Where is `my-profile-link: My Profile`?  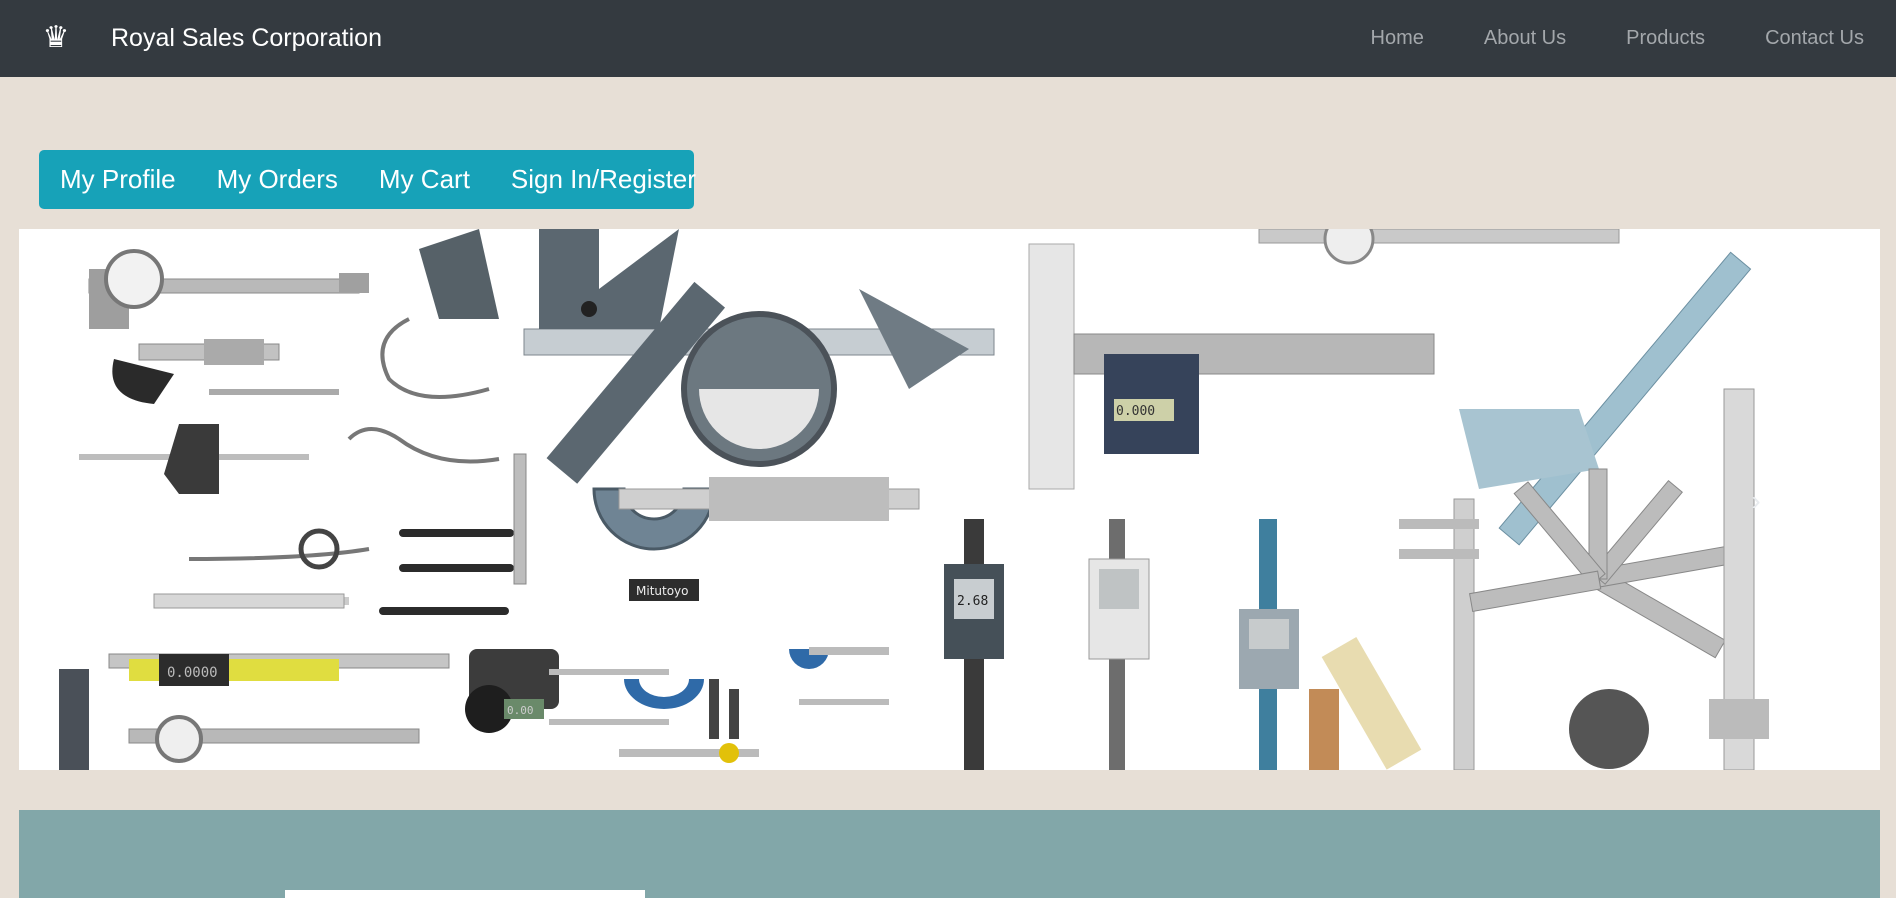 my-profile-link: My Profile is located at coordinates (118, 179).